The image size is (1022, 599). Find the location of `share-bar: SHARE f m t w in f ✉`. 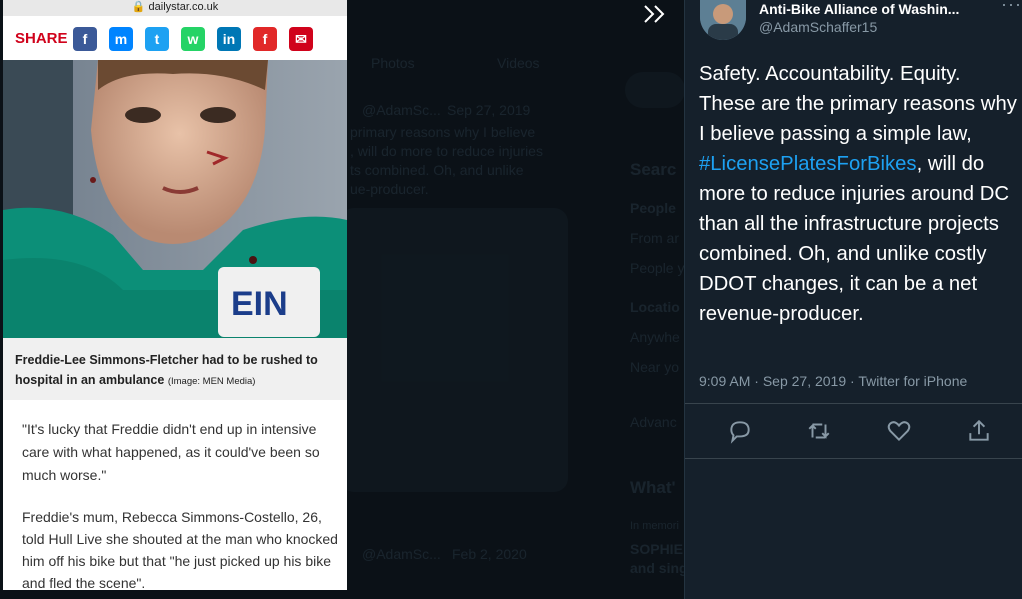

share-bar: SHARE f m t w in f ✉ is located at coordinates (175, 38).